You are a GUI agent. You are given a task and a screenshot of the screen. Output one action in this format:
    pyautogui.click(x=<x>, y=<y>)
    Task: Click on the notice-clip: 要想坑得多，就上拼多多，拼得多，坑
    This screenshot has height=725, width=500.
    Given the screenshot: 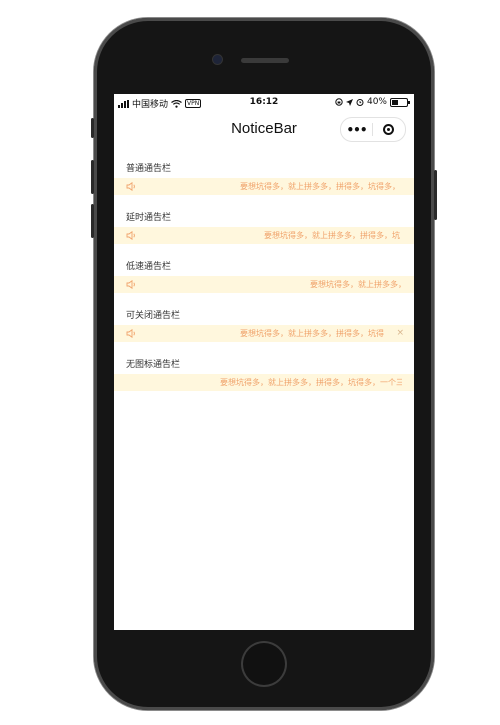 What is the action you would take?
    pyautogui.click(x=271, y=235)
    